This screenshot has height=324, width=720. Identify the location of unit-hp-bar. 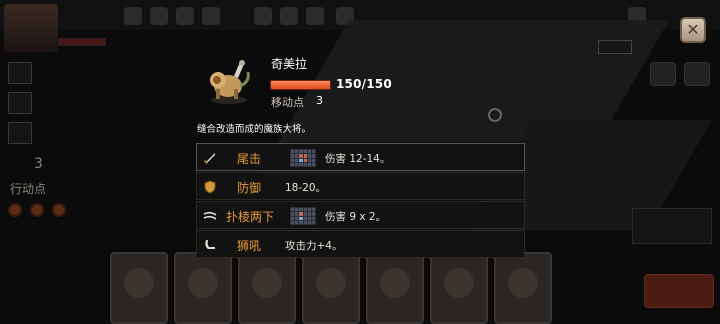
(300, 85).